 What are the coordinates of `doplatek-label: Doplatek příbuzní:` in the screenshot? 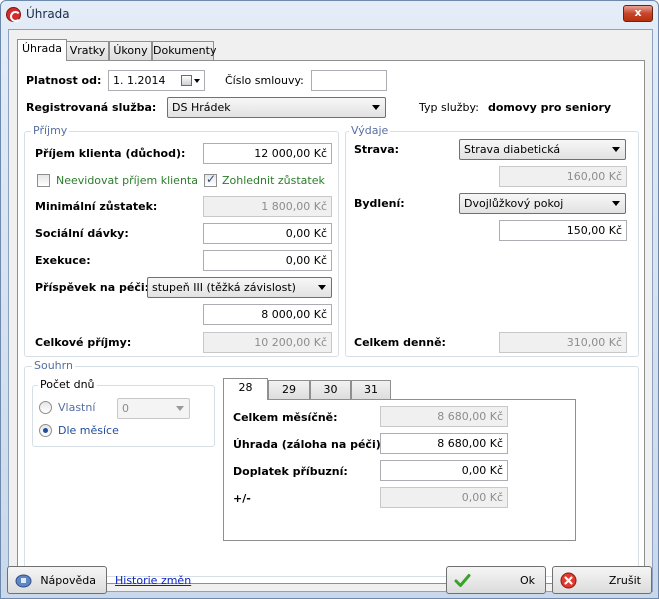 It's located at (290, 471).